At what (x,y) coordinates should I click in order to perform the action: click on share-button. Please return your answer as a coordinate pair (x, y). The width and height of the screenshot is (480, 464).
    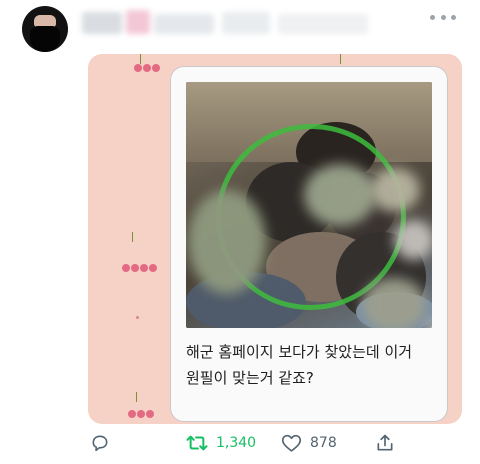
    Looking at the image, I should click on (385, 443).